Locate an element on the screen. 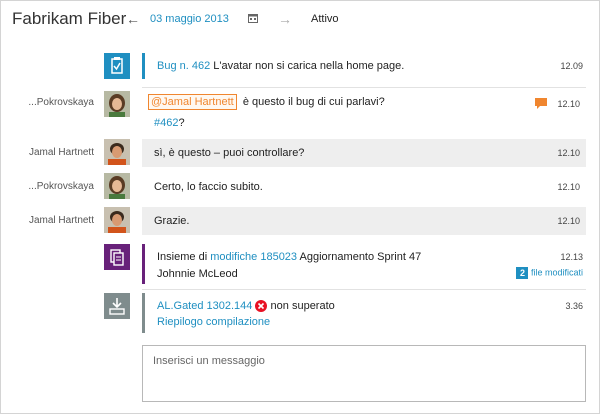 Image resolution: width=600 pixels, height=414 pixels. message-text: Certo, lo faccio subito. is located at coordinates (208, 187).